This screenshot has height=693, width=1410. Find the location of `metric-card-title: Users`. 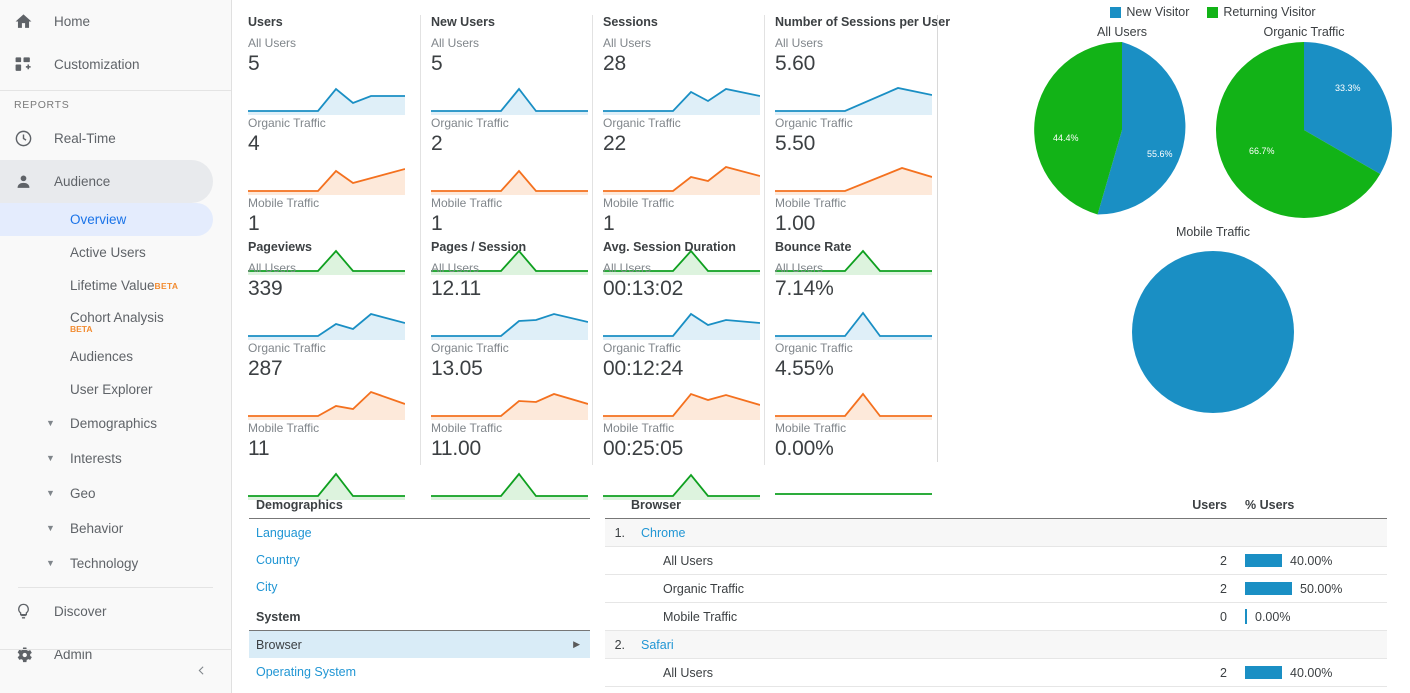

metric-card-title: Users is located at coordinates (265, 22).